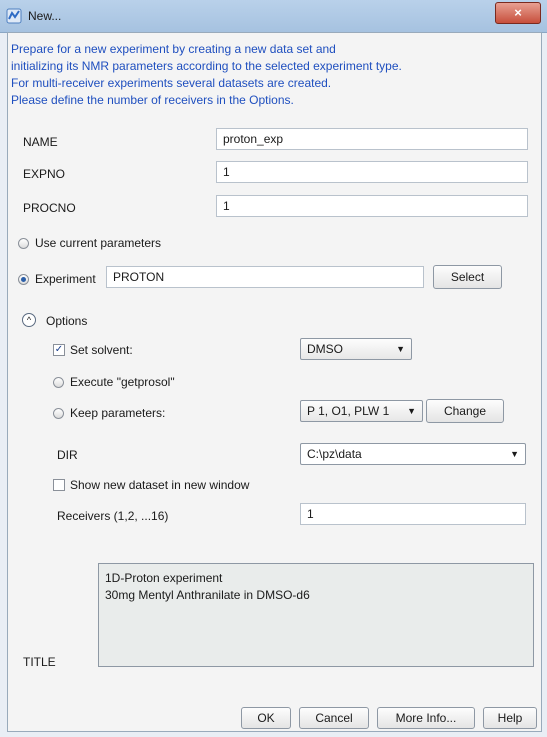  Describe the element at coordinates (372, 172) in the screenshot. I see `expno-input: 1` at that location.